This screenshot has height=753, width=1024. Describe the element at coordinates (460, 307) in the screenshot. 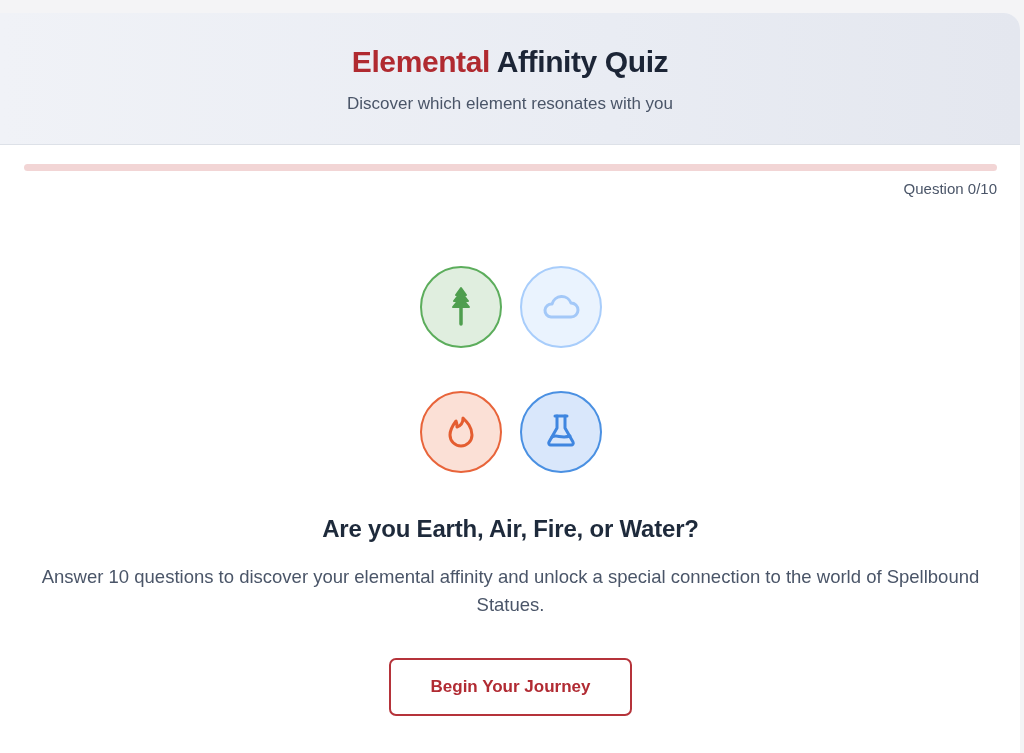

I see `tree-icon` at that location.